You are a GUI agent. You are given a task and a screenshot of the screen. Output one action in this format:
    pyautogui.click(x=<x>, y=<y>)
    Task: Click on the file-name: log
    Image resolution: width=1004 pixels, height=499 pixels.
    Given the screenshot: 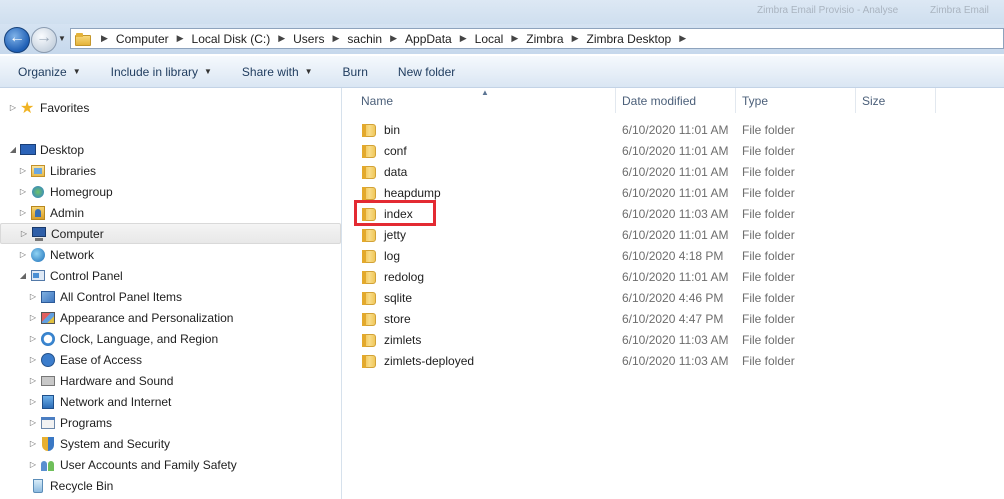 What is the action you would take?
    pyautogui.click(x=392, y=255)
    